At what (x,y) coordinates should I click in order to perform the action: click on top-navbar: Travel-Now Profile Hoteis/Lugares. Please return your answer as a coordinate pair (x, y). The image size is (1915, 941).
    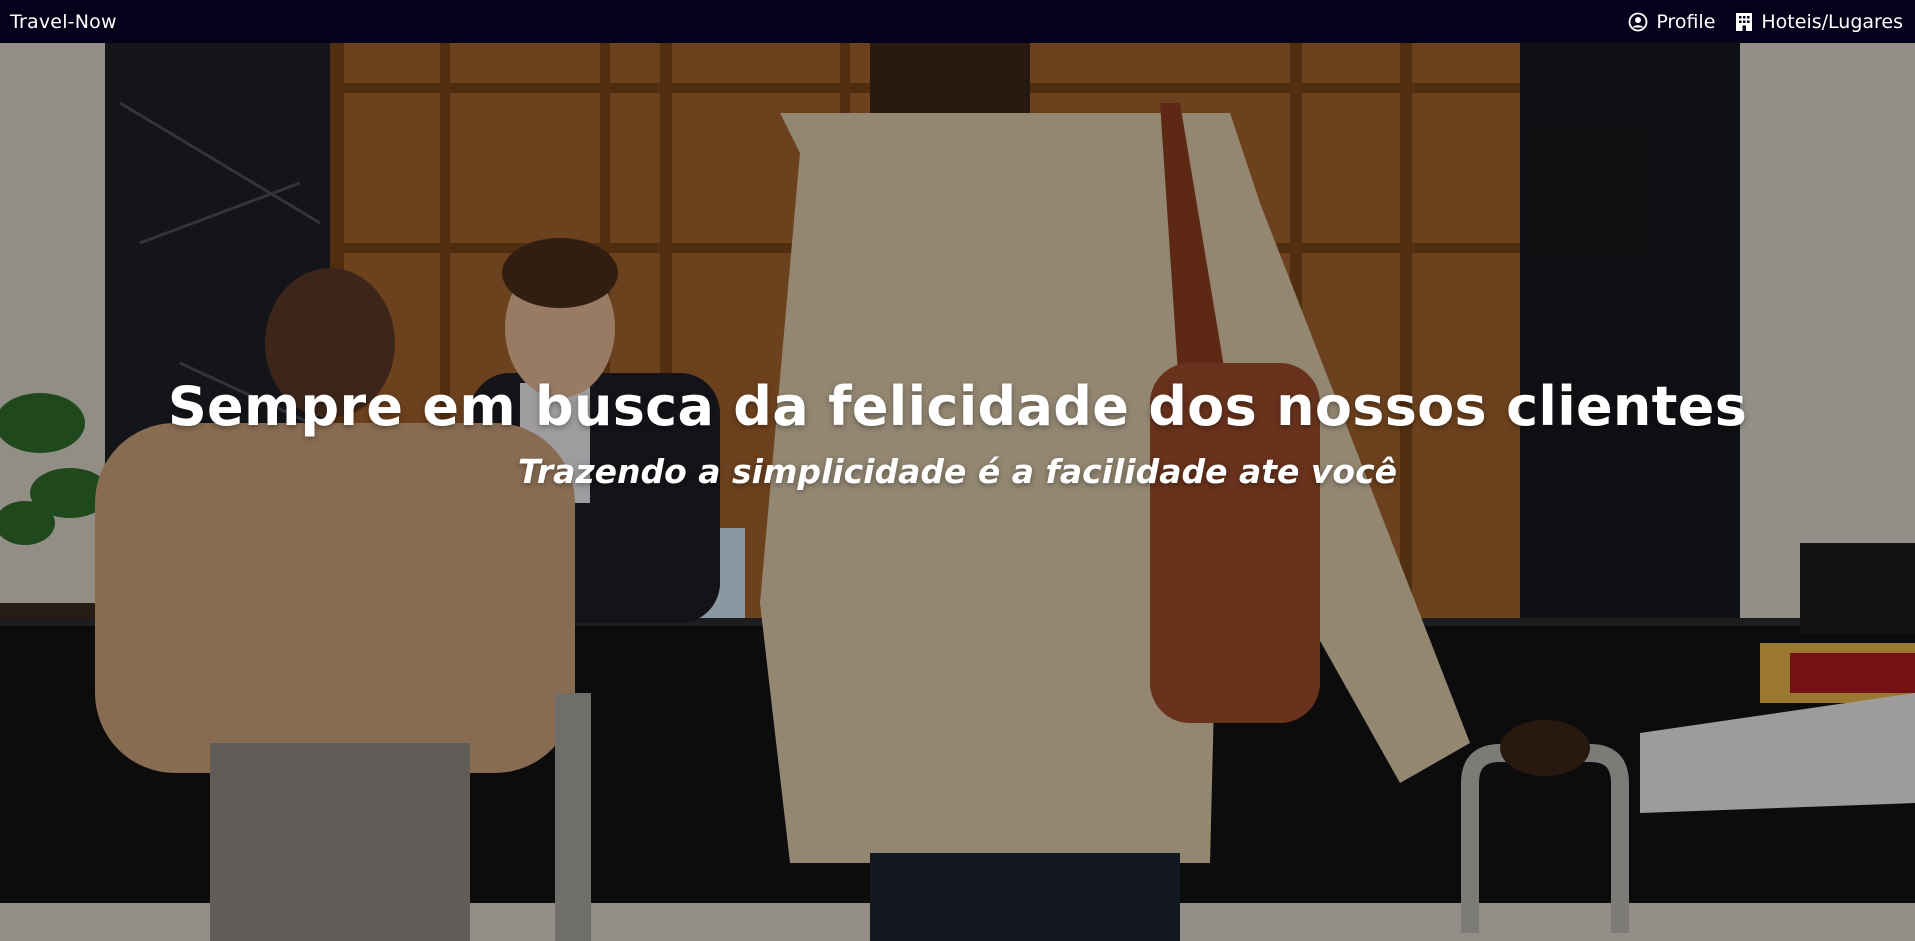
    Looking at the image, I should click on (957, 21).